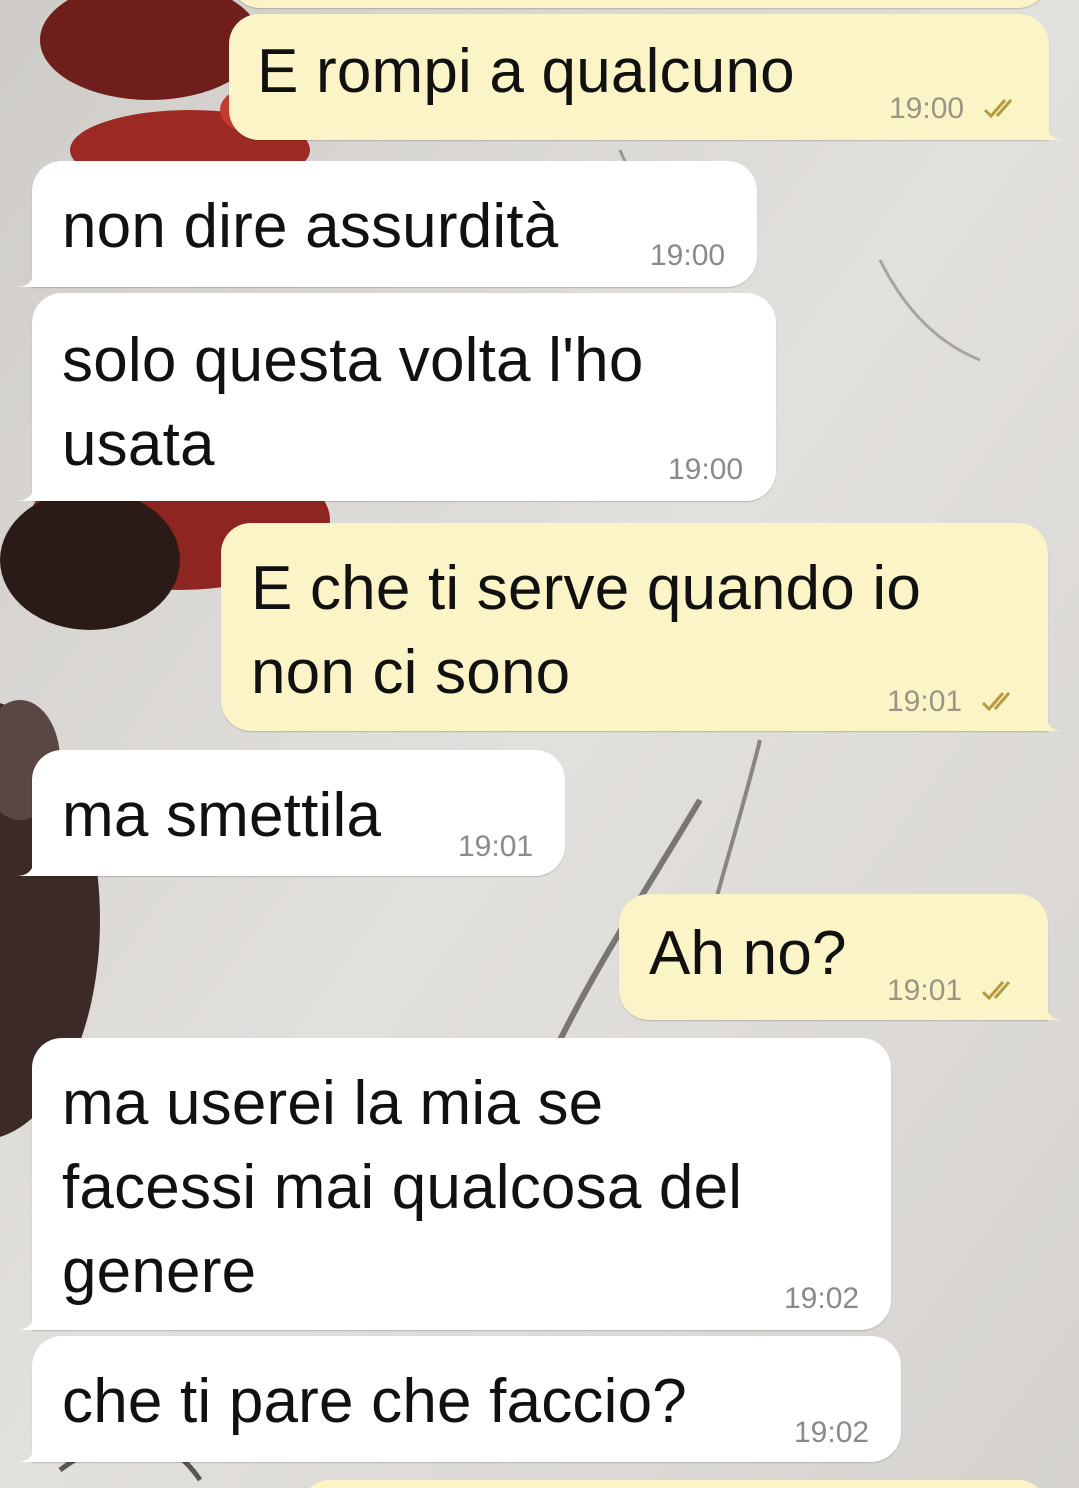 The width and height of the screenshot is (1079, 1488). I want to click on message-text: che ti pare che faccio?, so click(374, 1401).